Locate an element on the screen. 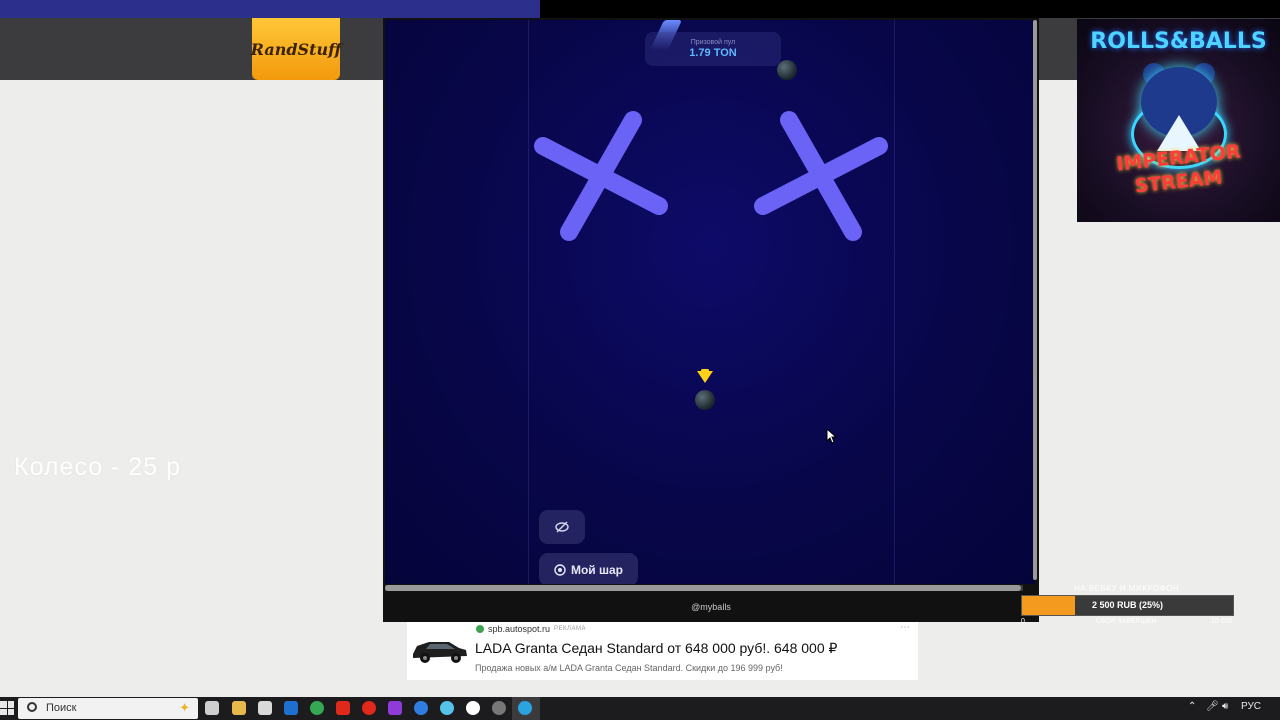 The image size is (1280, 720). channel-handle: @myballs is located at coordinates (711, 607).